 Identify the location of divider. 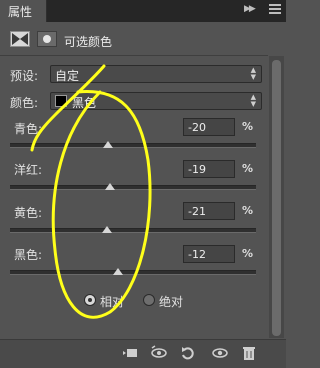
(134, 55).